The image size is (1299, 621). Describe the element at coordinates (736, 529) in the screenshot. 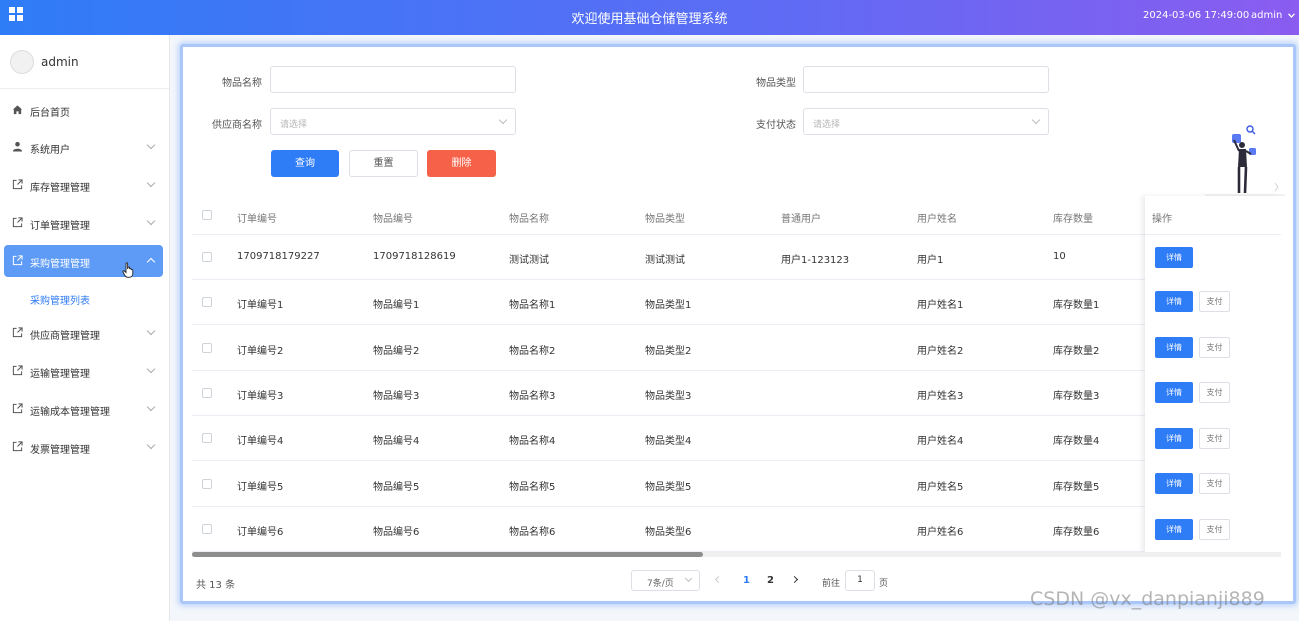

I see `table-row: 订单编号6 物品编号6 物品名称6 物品类型6 用户姓名6 库存数量6` at that location.